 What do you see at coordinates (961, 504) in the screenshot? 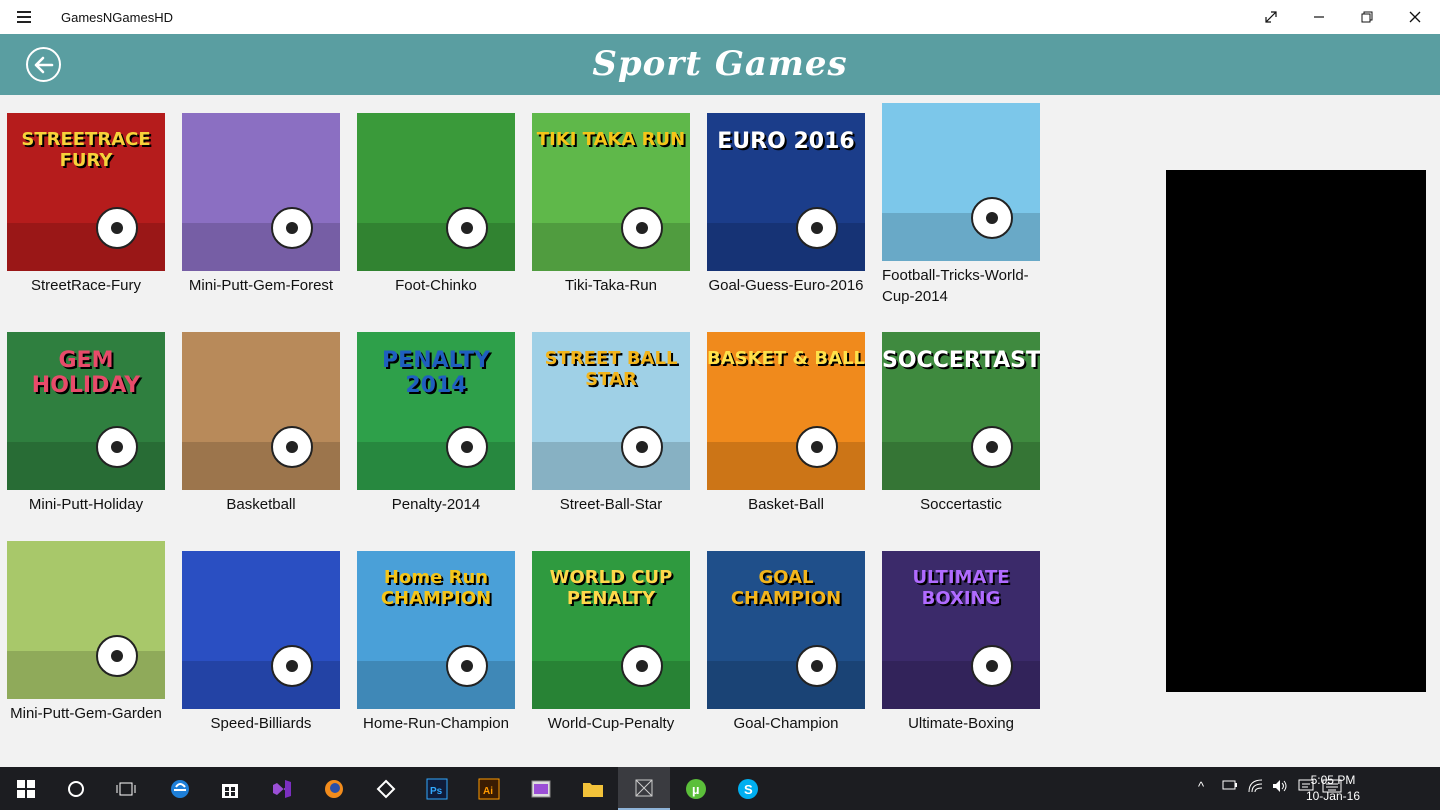
I see `game-title: Soccertastic` at bounding box center [961, 504].